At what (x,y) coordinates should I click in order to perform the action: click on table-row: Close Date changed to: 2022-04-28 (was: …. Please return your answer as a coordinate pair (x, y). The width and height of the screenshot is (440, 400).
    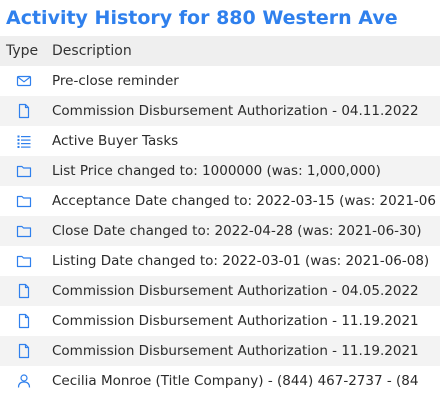
    Looking at the image, I should click on (220, 231).